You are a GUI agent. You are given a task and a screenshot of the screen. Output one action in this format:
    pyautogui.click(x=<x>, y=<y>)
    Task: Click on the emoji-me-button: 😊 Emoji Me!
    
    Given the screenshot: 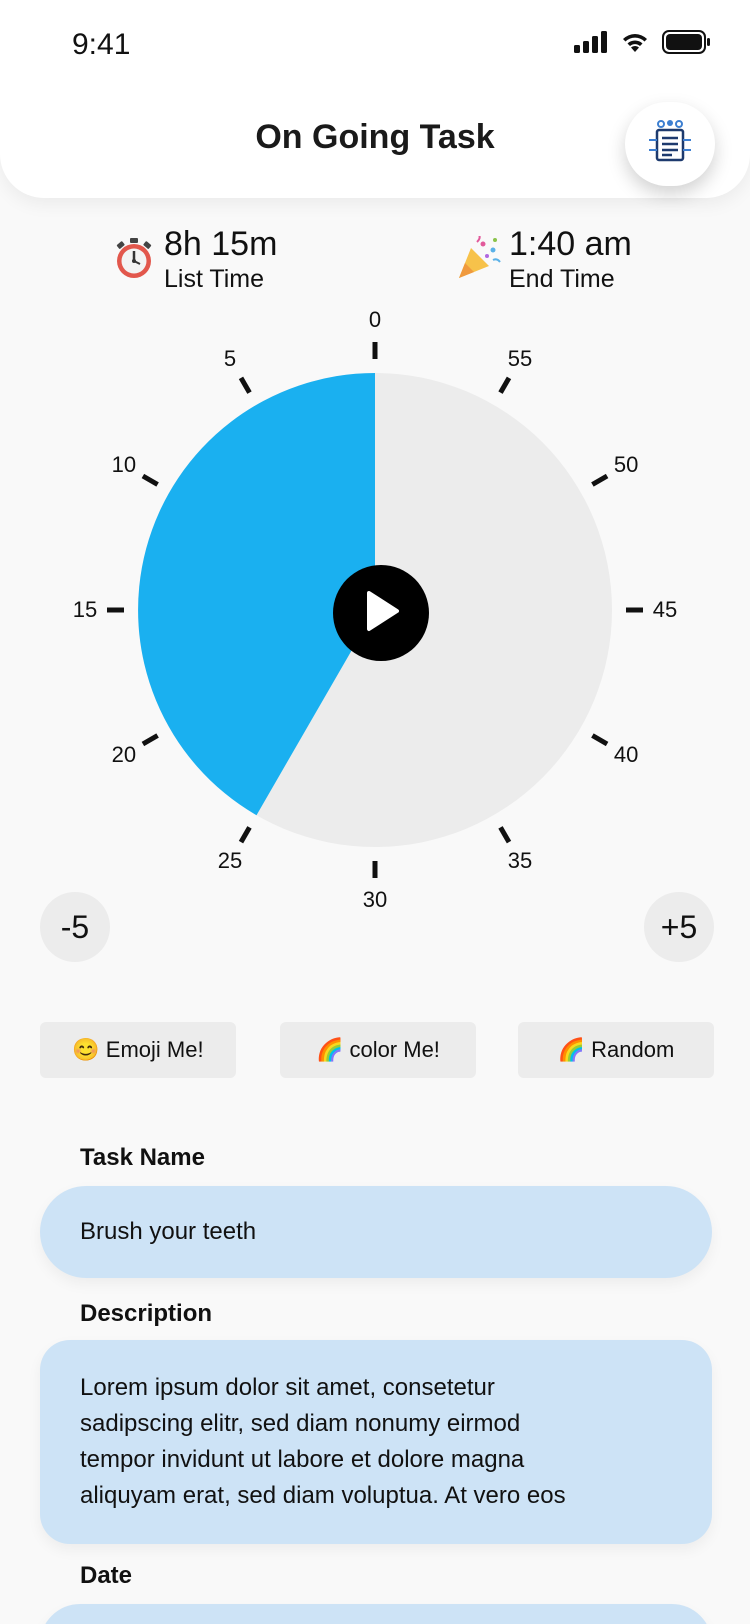 What is the action you would take?
    pyautogui.click(x=138, y=1050)
    